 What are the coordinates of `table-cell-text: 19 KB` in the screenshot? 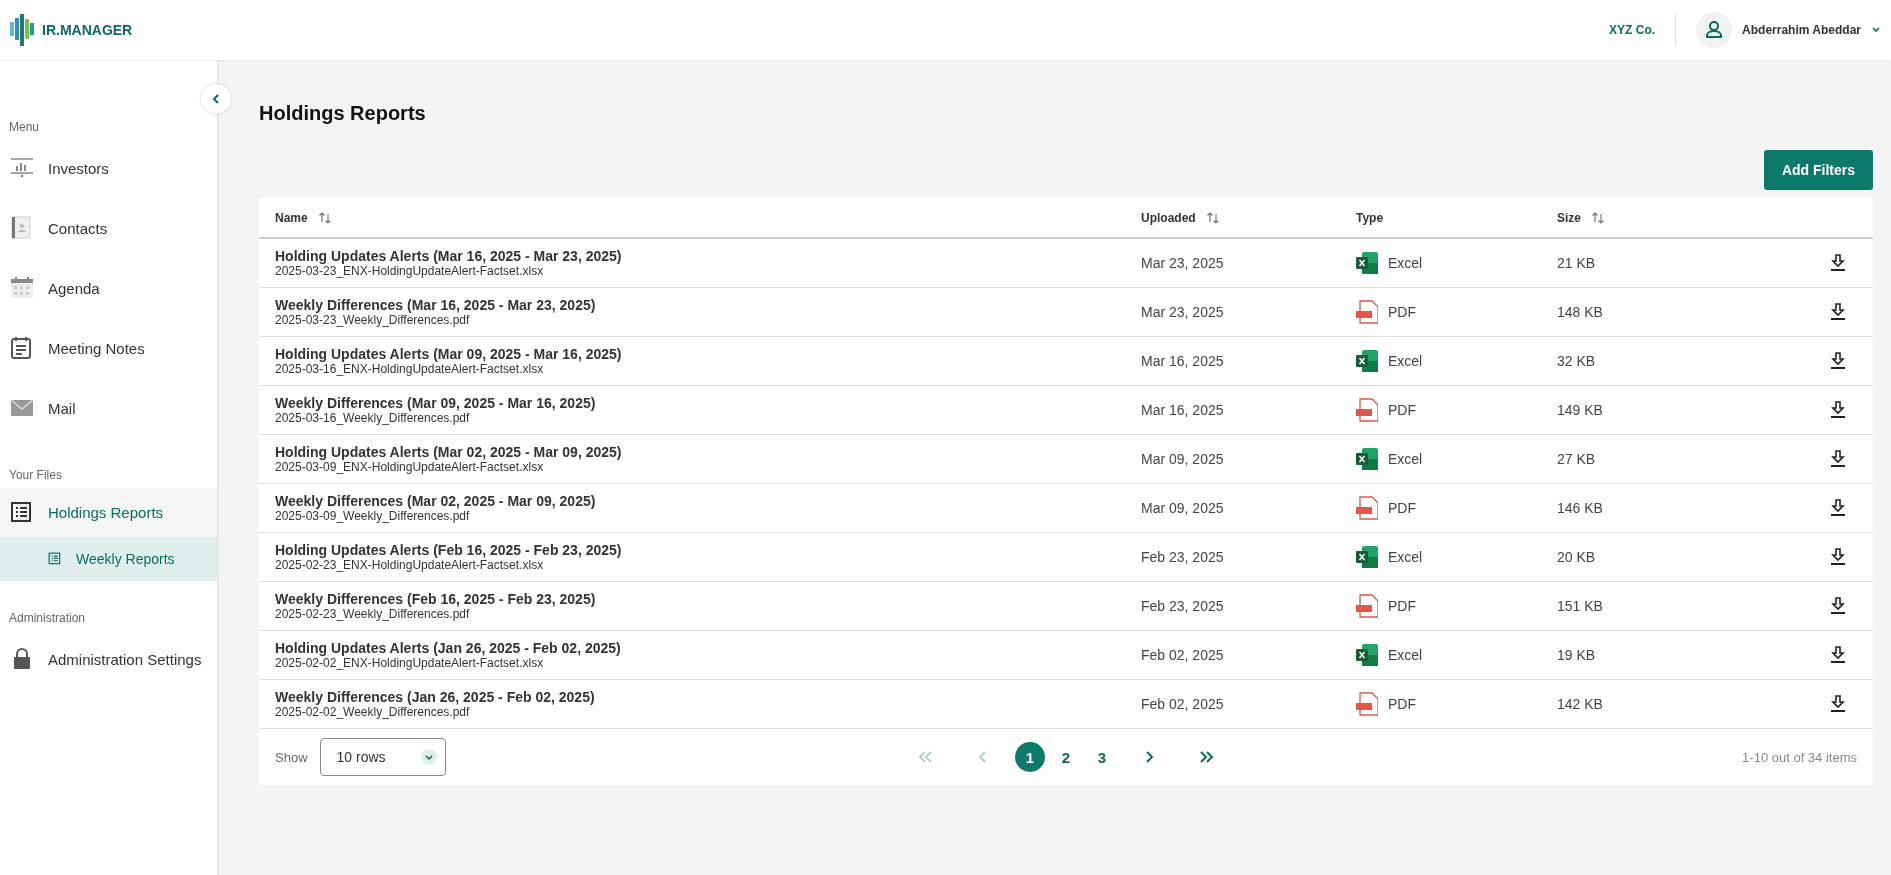 It's located at (1577, 655).